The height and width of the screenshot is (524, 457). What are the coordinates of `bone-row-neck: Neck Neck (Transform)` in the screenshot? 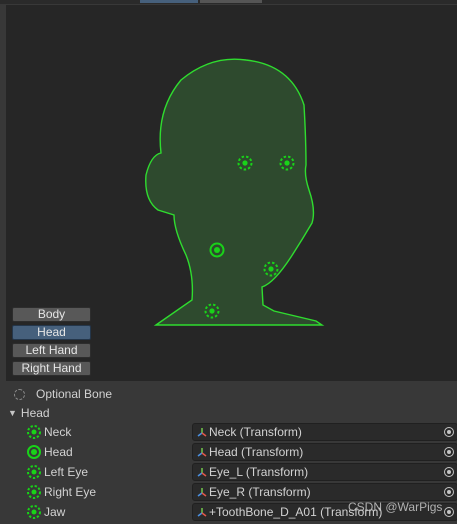 It's located at (241, 432).